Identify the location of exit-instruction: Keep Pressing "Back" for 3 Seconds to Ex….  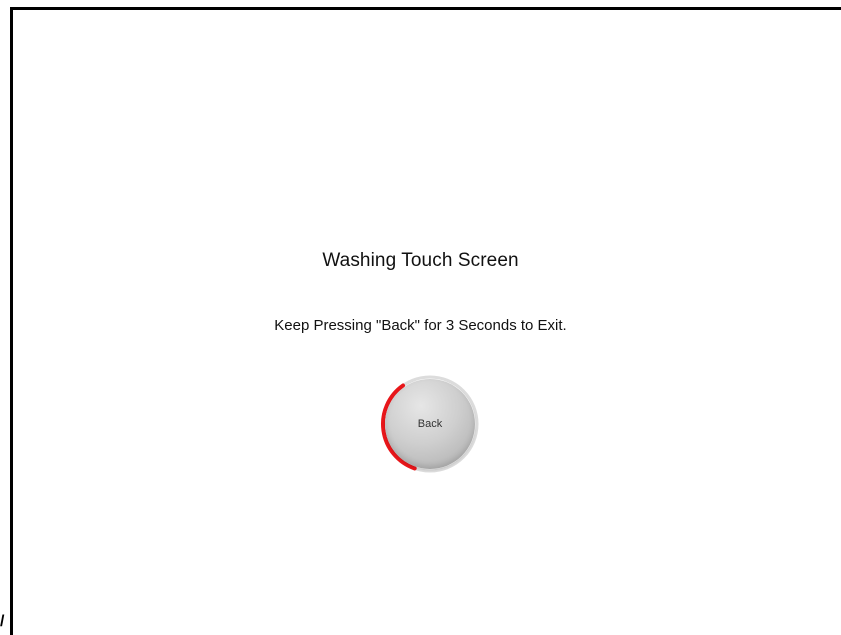
(420, 325).